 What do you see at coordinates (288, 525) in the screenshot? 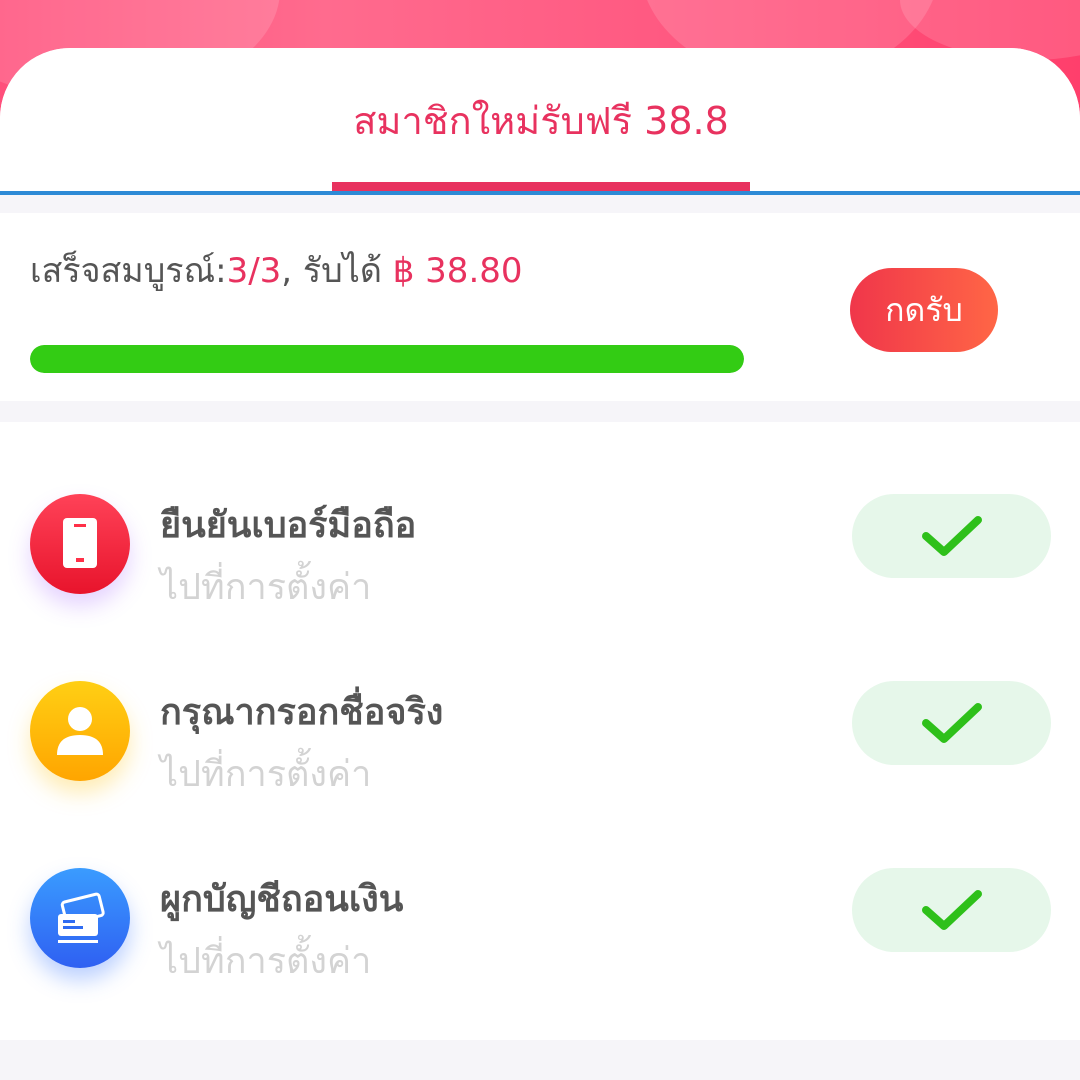
I see `task-title: ยืนยันเบอร์มือถือ` at bounding box center [288, 525].